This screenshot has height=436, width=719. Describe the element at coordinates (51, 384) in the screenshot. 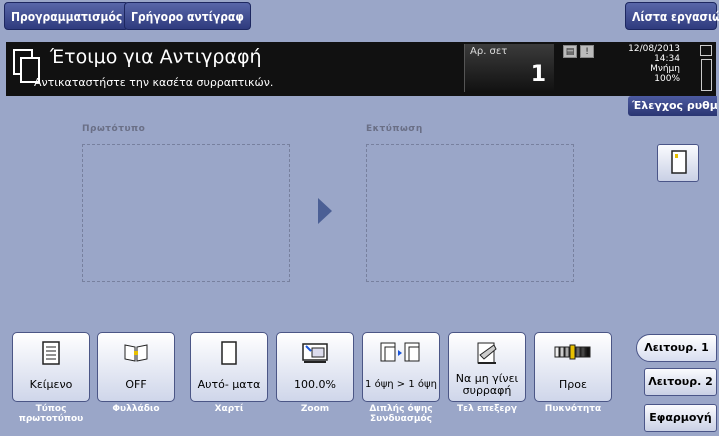

I see `original-type-value: Κείμενο` at that location.